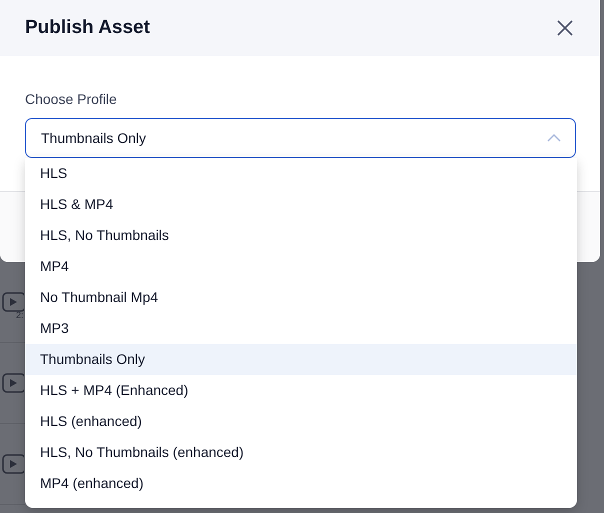 The width and height of the screenshot is (604, 513). I want to click on close-button, so click(565, 28).